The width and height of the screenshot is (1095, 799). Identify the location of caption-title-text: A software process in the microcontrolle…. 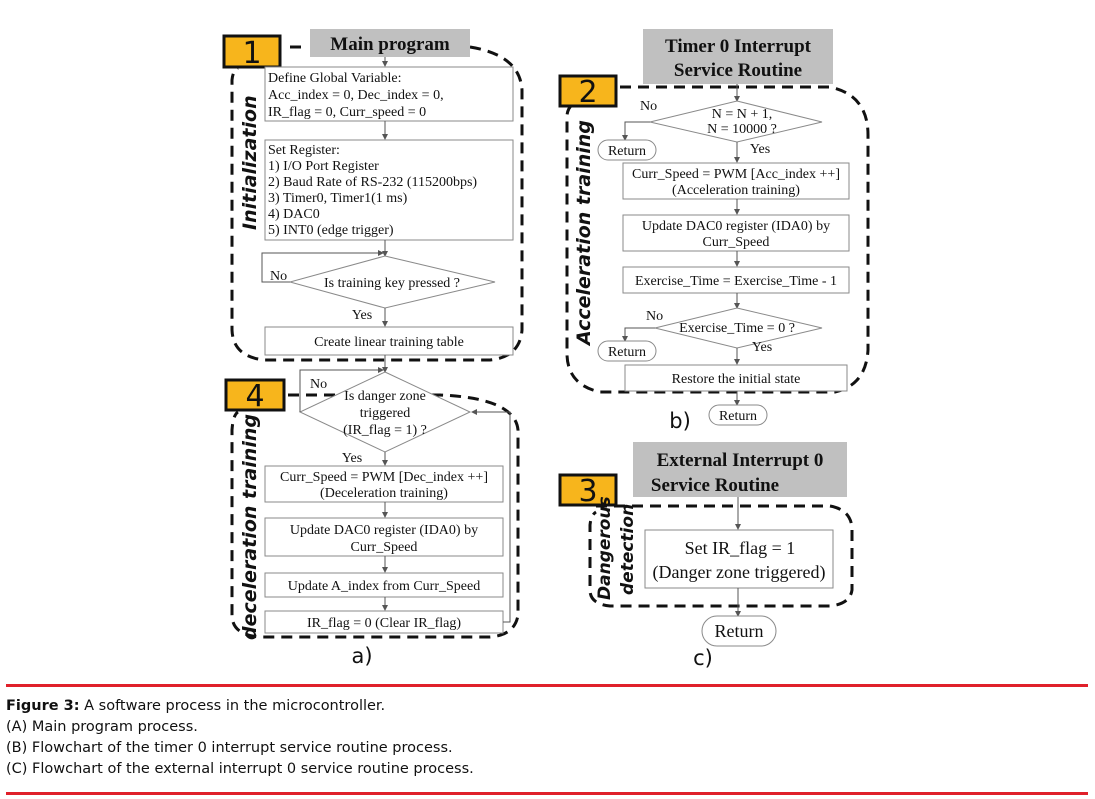
(232, 706).